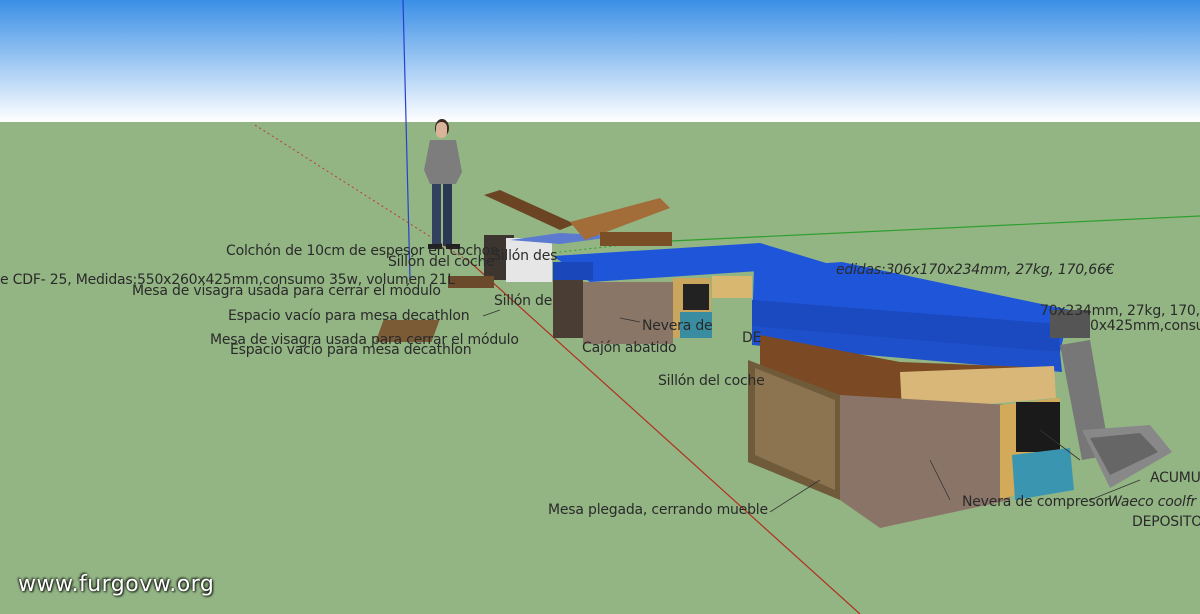 Image resolution: width=1200 pixels, height=614 pixels. I want to click on label-sillon-de: Sillón de, so click(523, 301).